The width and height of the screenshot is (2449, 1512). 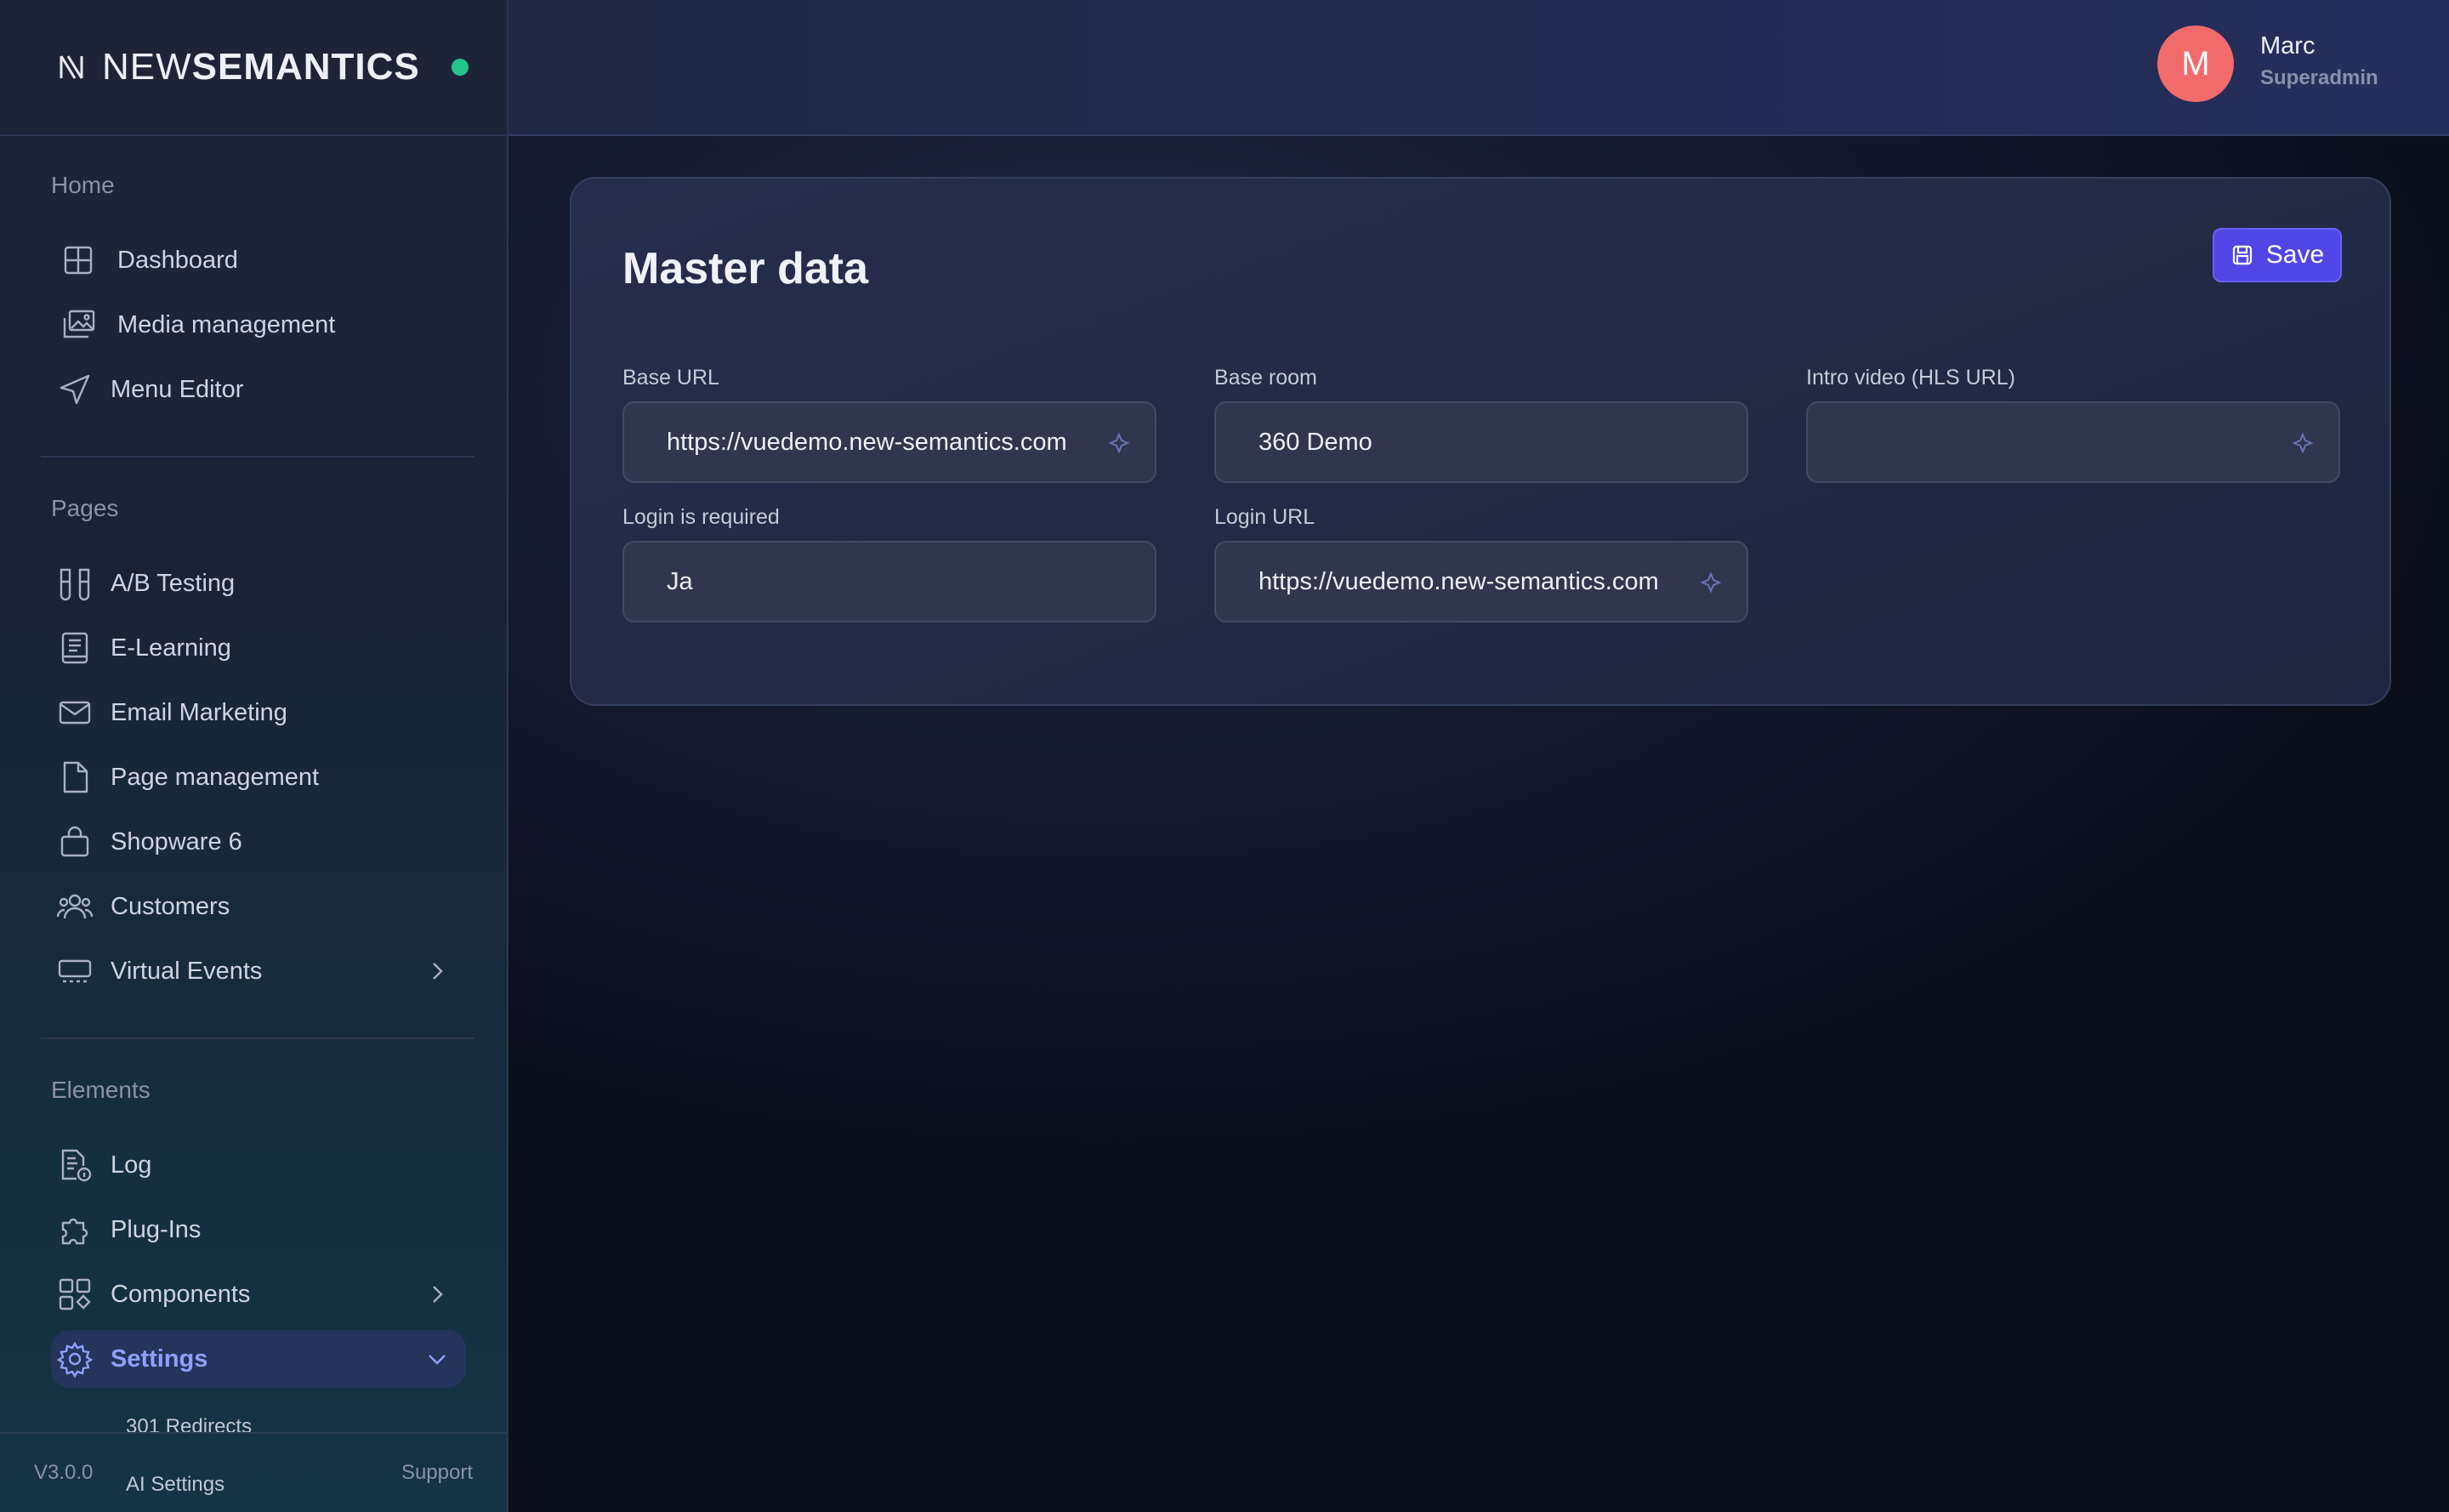 I want to click on gear-icon, so click(x=75, y=1359).